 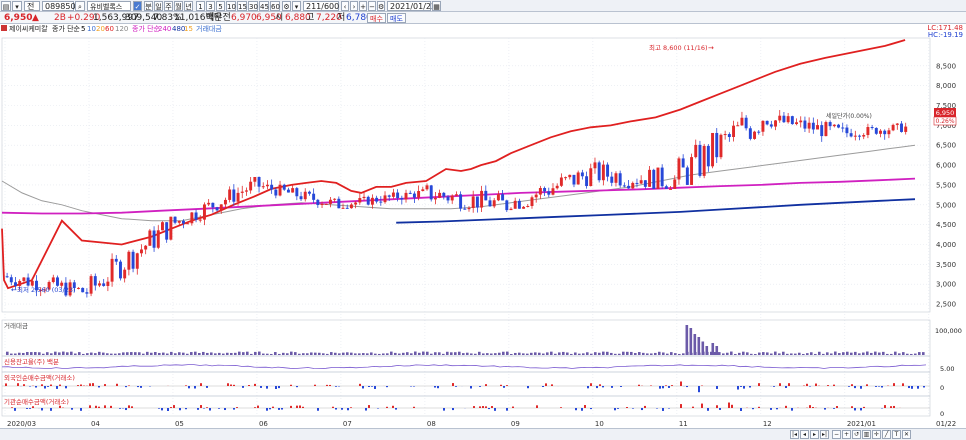 What do you see at coordinates (906, 434) in the screenshot?
I see `erase-icon: ✕` at bounding box center [906, 434].